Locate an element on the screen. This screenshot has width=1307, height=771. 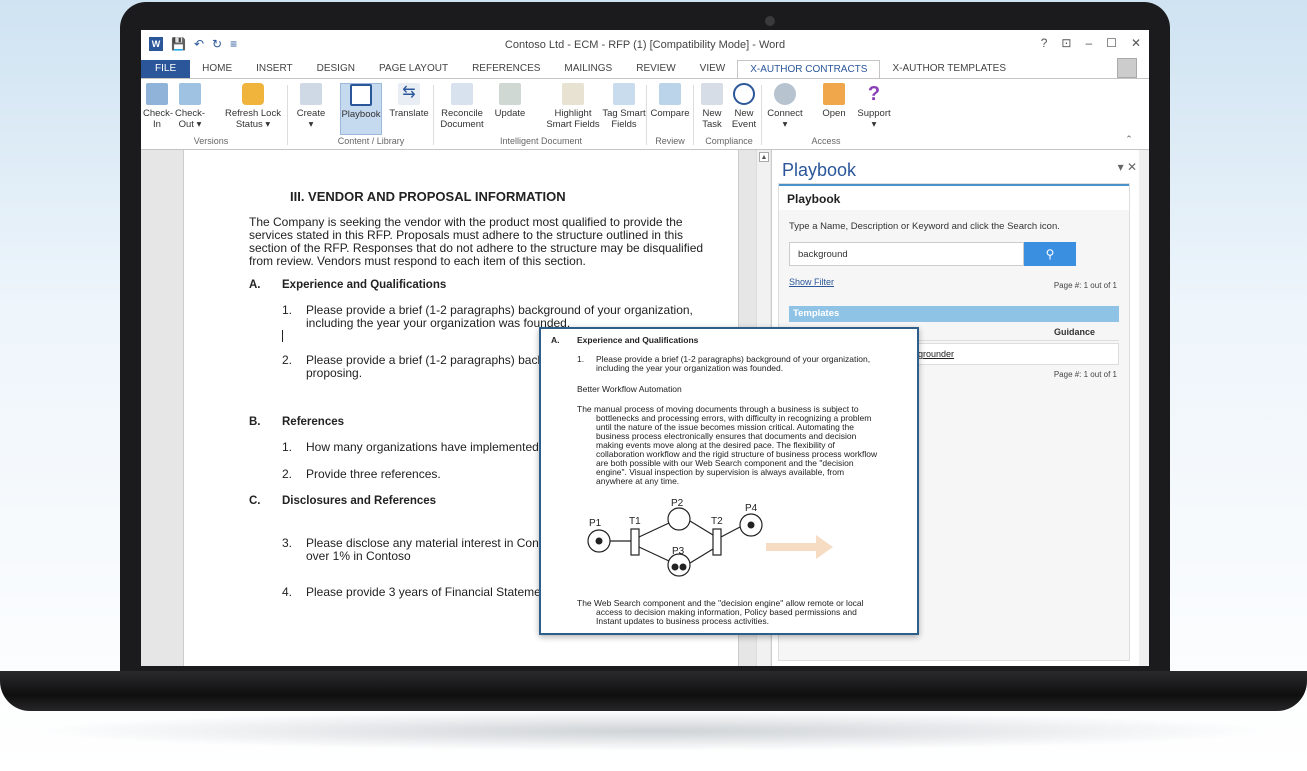
lock-icon is located at coordinates (253, 94).